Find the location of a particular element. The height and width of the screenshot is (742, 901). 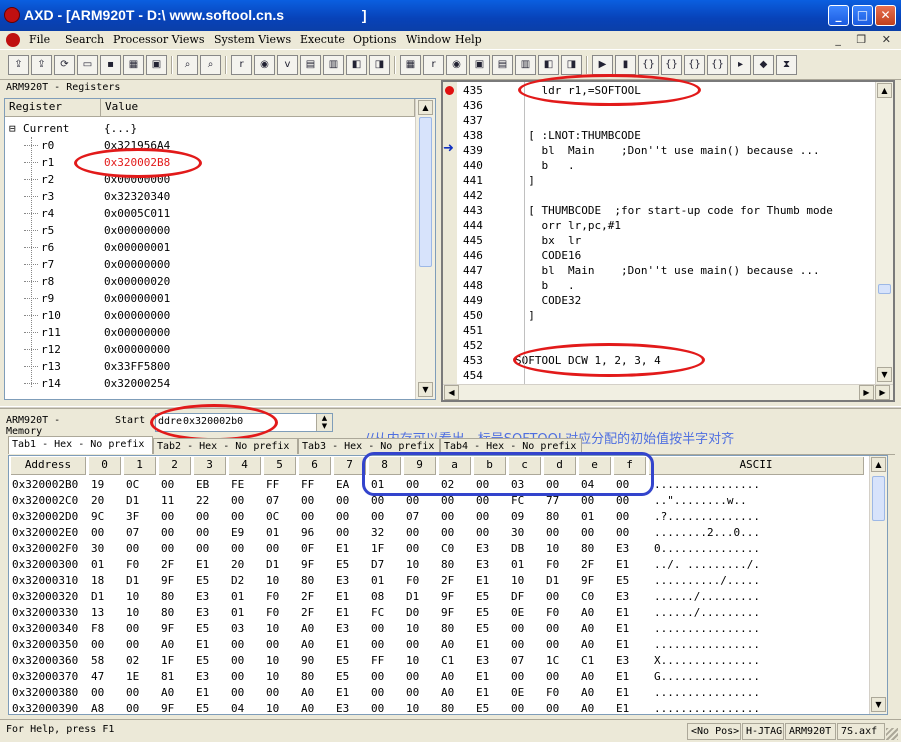

run-to-cursor-icon: {} is located at coordinates (717, 65).